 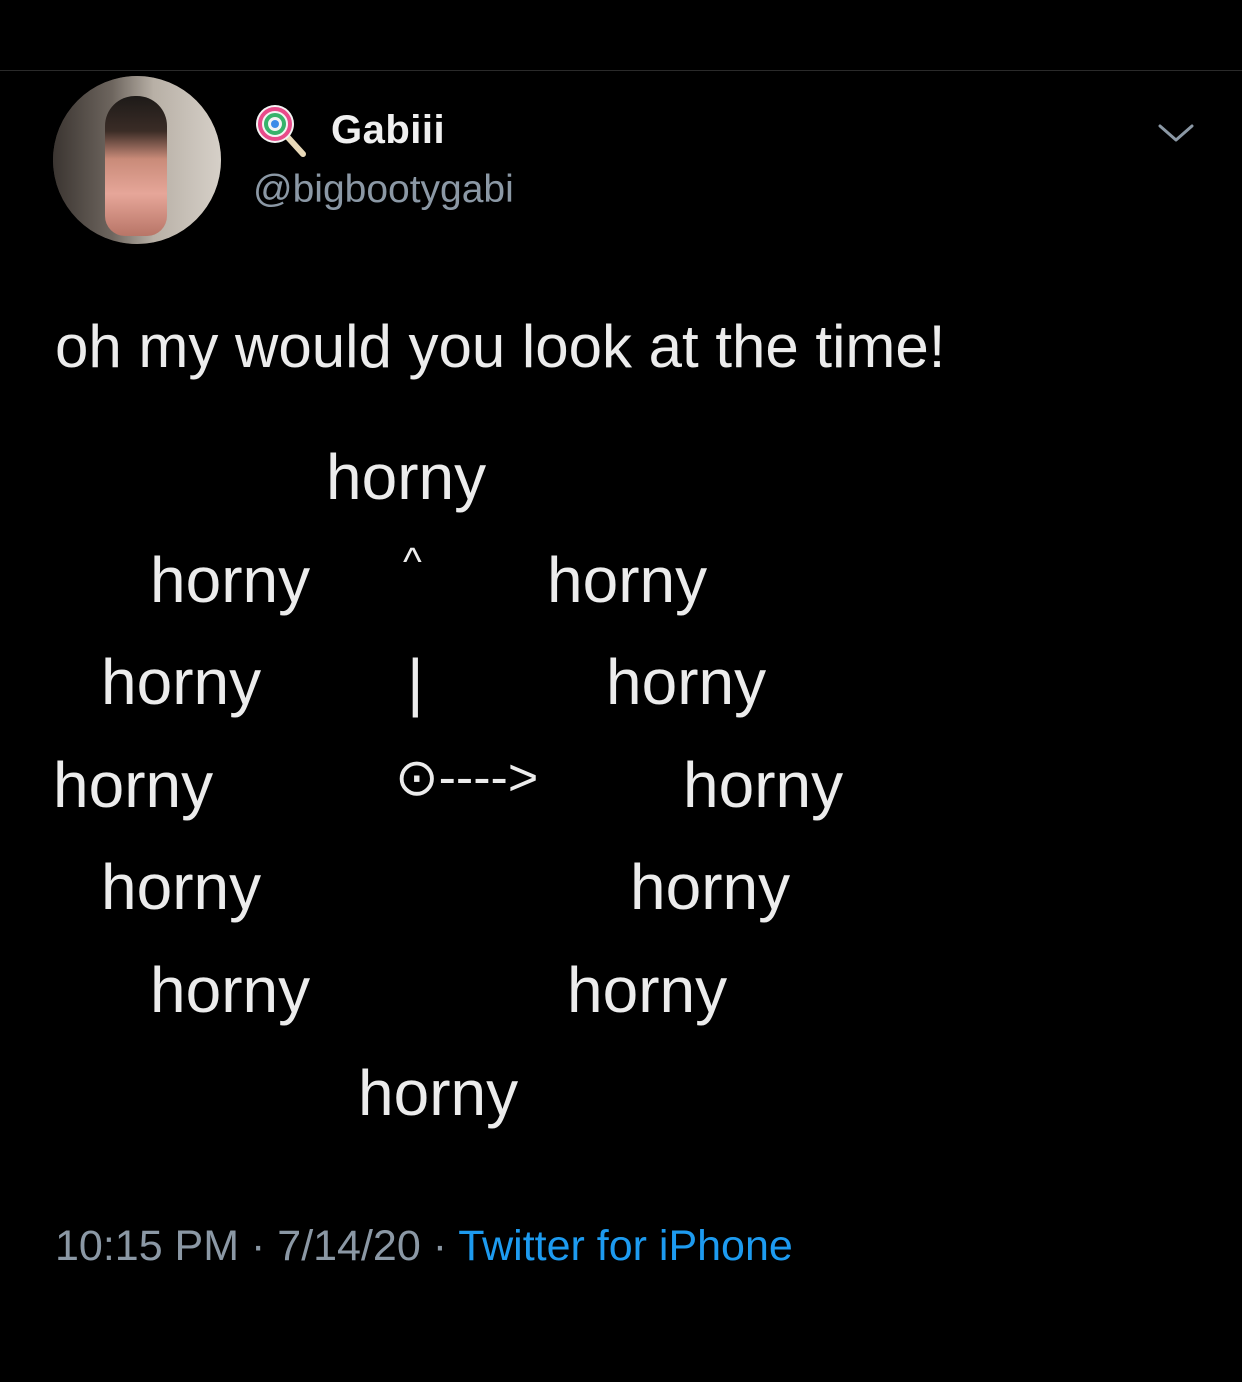 What do you see at coordinates (415, 682) in the screenshot?
I see `clock-hand-shaft: |` at bounding box center [415, 682].